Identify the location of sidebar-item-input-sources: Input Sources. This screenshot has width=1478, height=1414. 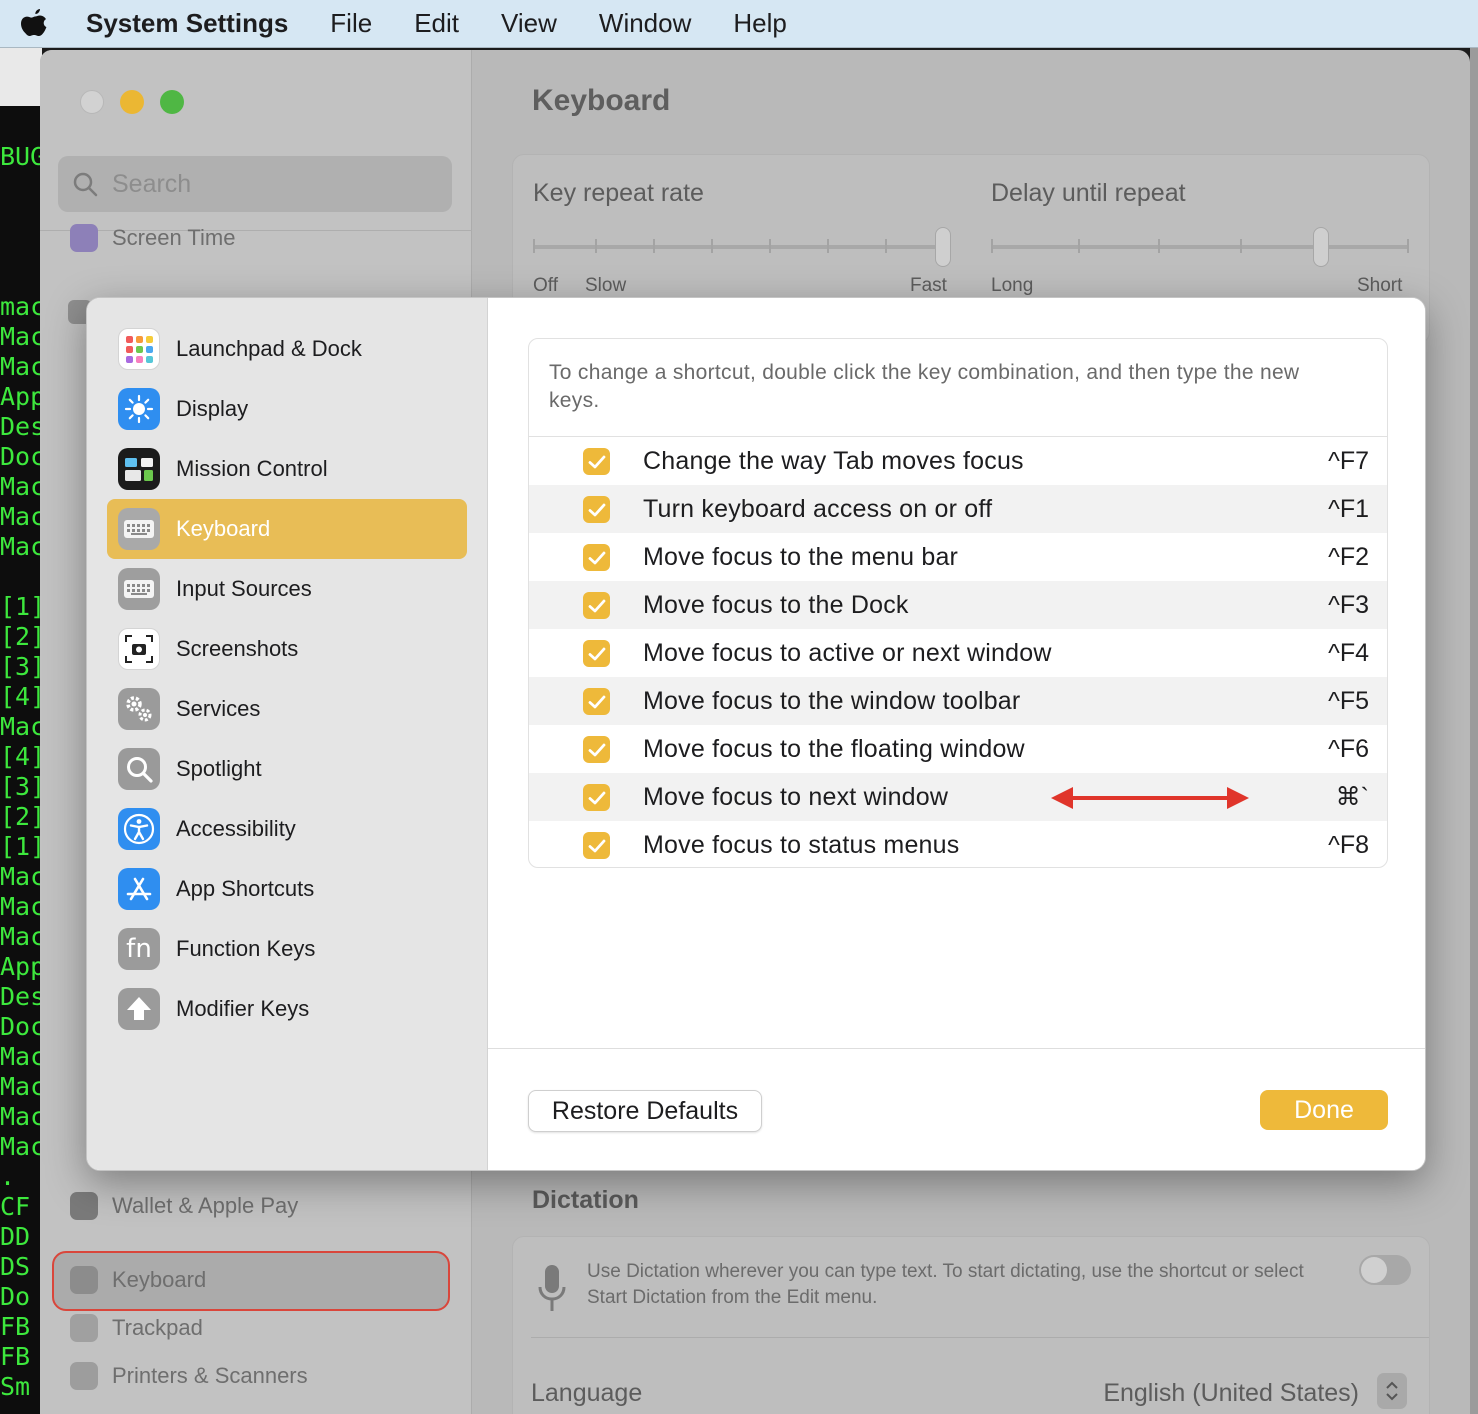
(287, 589).